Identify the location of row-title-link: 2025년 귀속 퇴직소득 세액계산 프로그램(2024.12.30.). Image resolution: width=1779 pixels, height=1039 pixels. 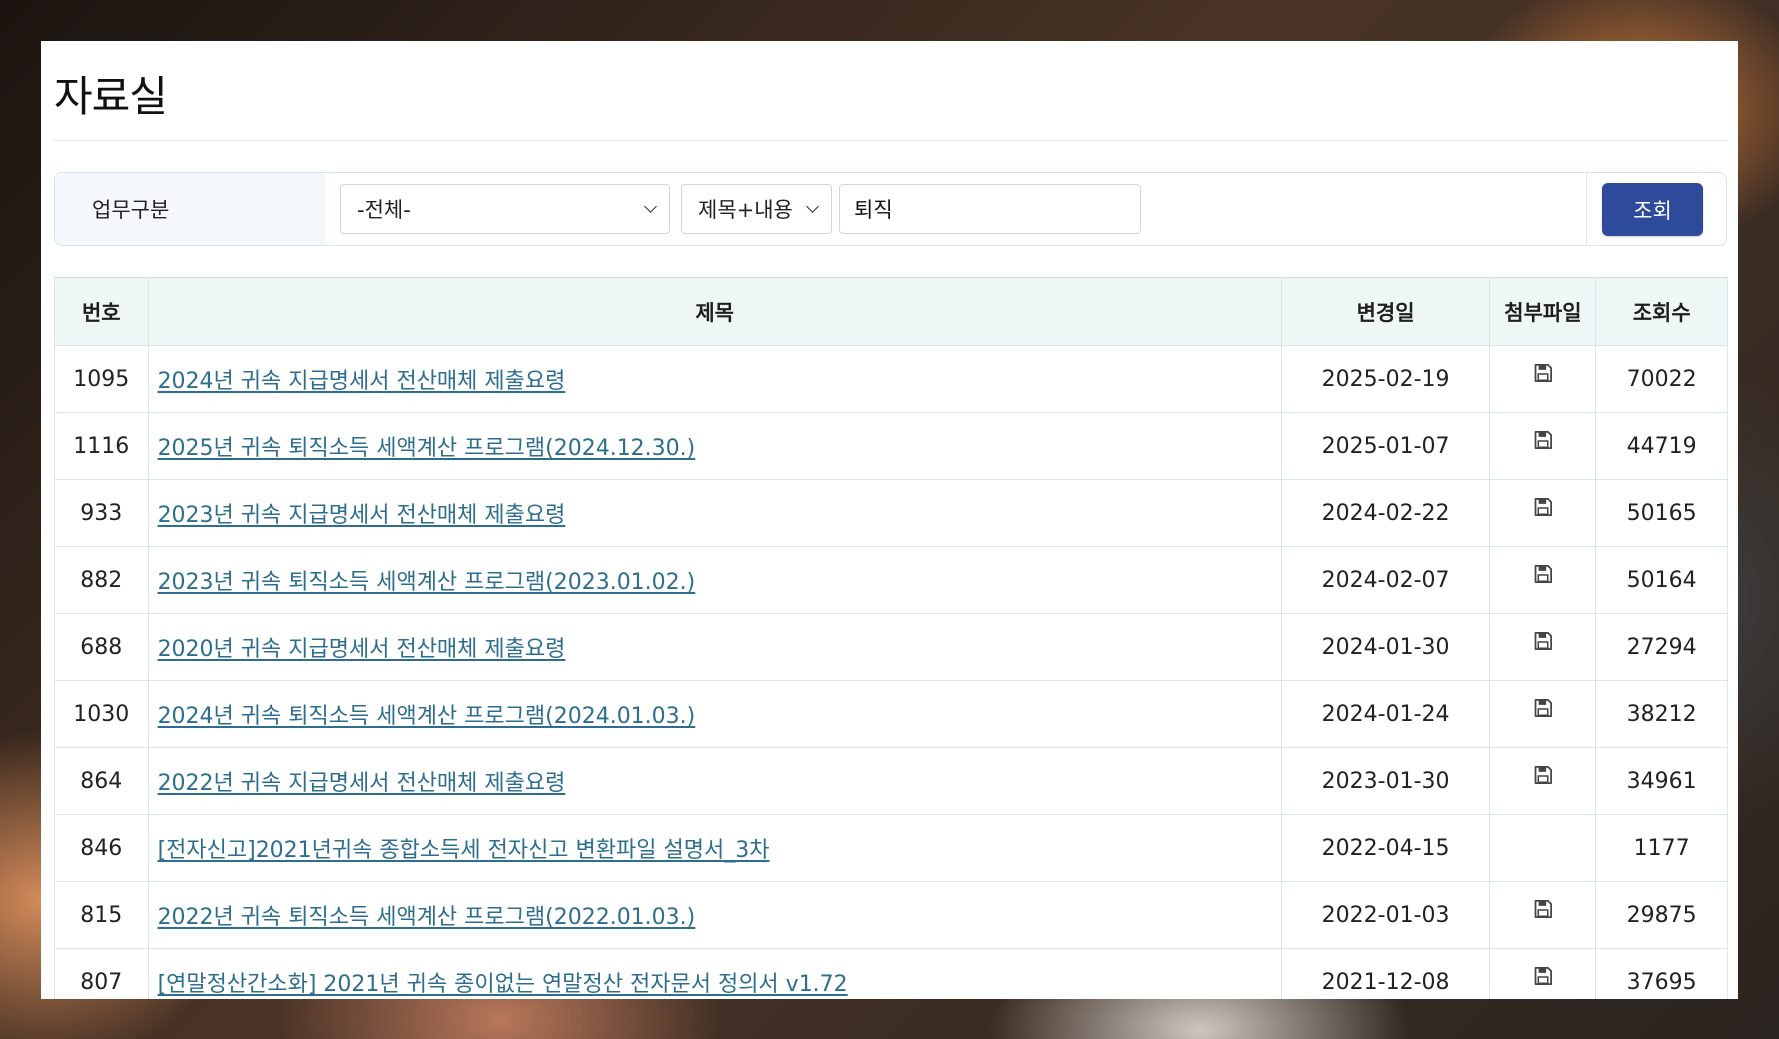
(427, 448).